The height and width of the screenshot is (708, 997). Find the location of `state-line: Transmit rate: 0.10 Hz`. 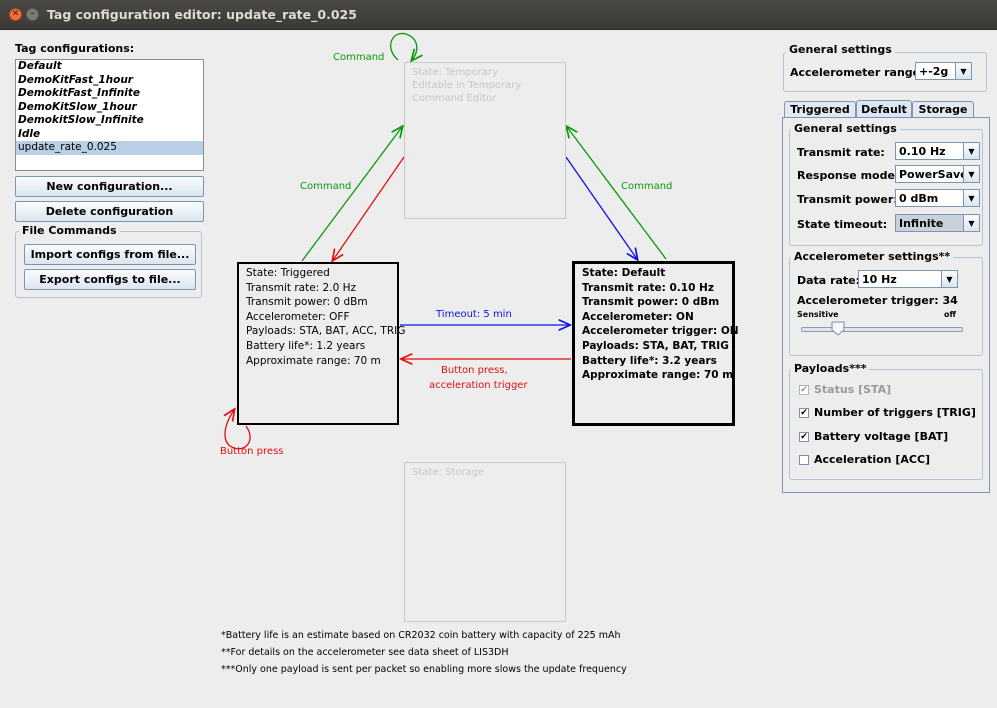

state-line: Transmit rate: 0.10 Hz is located at coordinates (648, 287).